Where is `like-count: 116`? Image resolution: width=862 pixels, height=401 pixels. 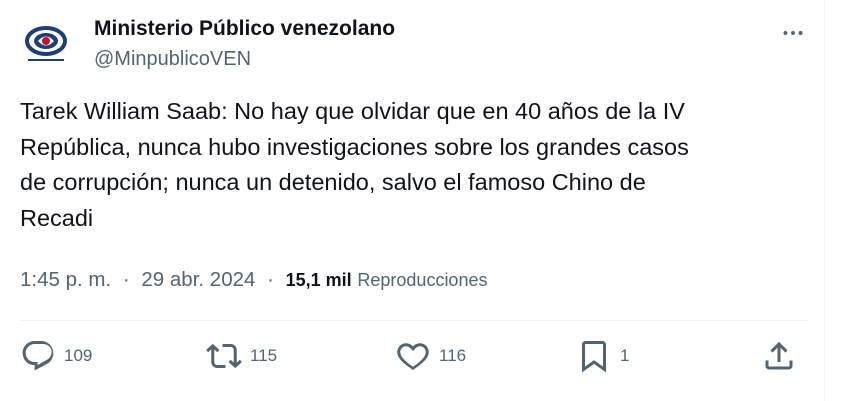 like-count: 116 is located at coordinates (453, 355).